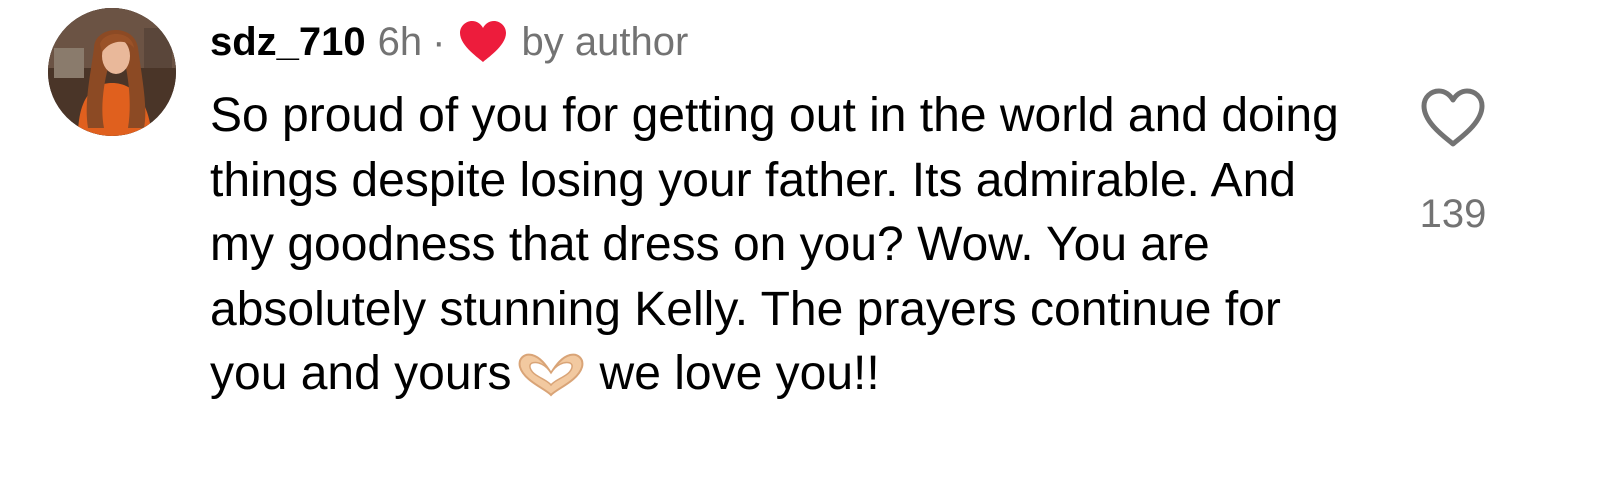 This screenshot has width=1600, height=498. Describe the element at coordinates (449, 42) in the screenshot. I see `comment-meta: sdz_710 6h · by author` at that location.